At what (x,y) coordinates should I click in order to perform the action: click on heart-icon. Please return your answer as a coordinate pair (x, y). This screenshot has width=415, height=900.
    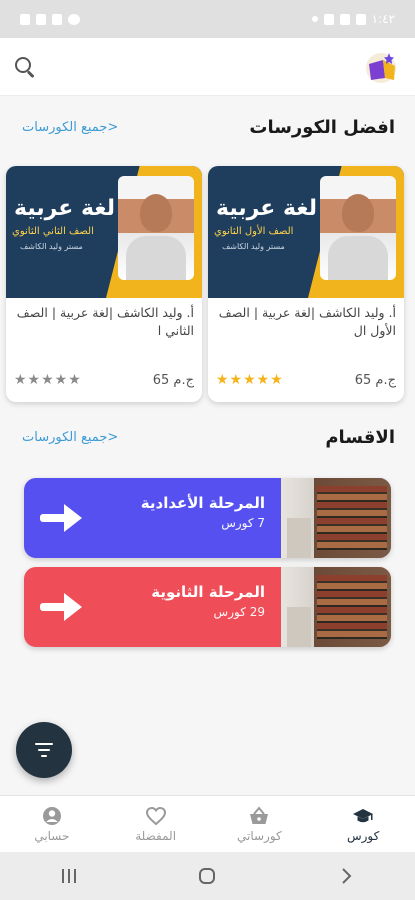
    Looking at the image, I should click on (155, 815).